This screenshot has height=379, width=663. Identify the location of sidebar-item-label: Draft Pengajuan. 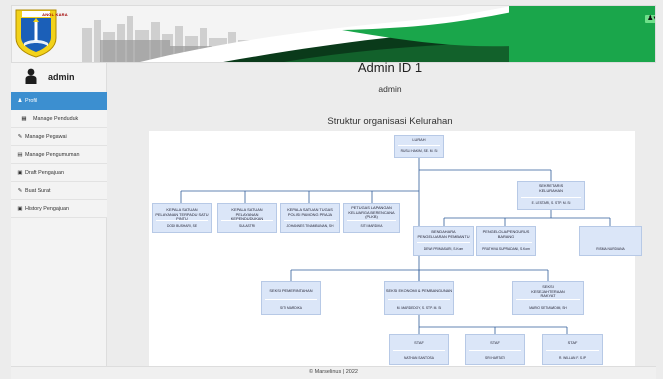
(44, 172).